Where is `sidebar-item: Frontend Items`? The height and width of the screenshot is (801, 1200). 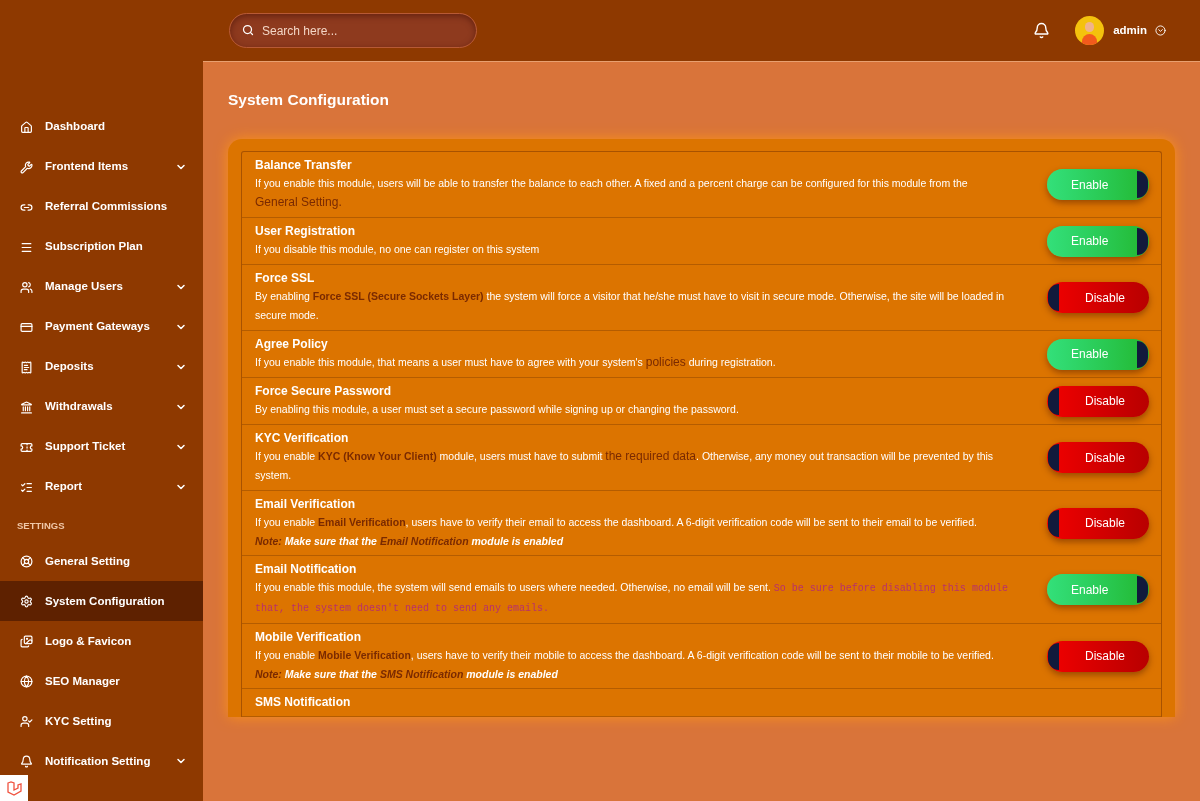 sidebar-item: Frontend Items is located at coordinates (101, 167).